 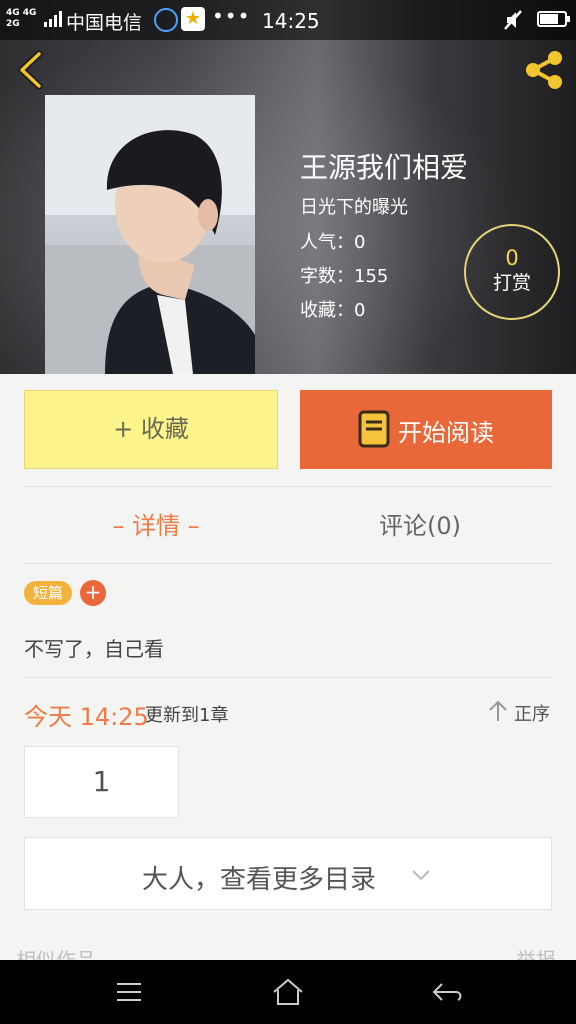 What do you see at coordinates (420, 523) in the screenshot?
I see `tab-comments: 评论(0)` at bounding box center [420, 523].